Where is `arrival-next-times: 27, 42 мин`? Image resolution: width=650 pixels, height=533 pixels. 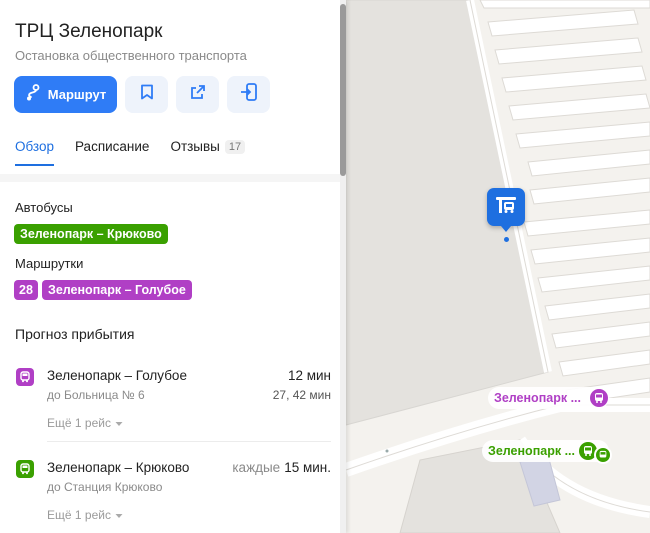
arrival-next-times: 27, 42 мин is located at coordinates (301, 395).